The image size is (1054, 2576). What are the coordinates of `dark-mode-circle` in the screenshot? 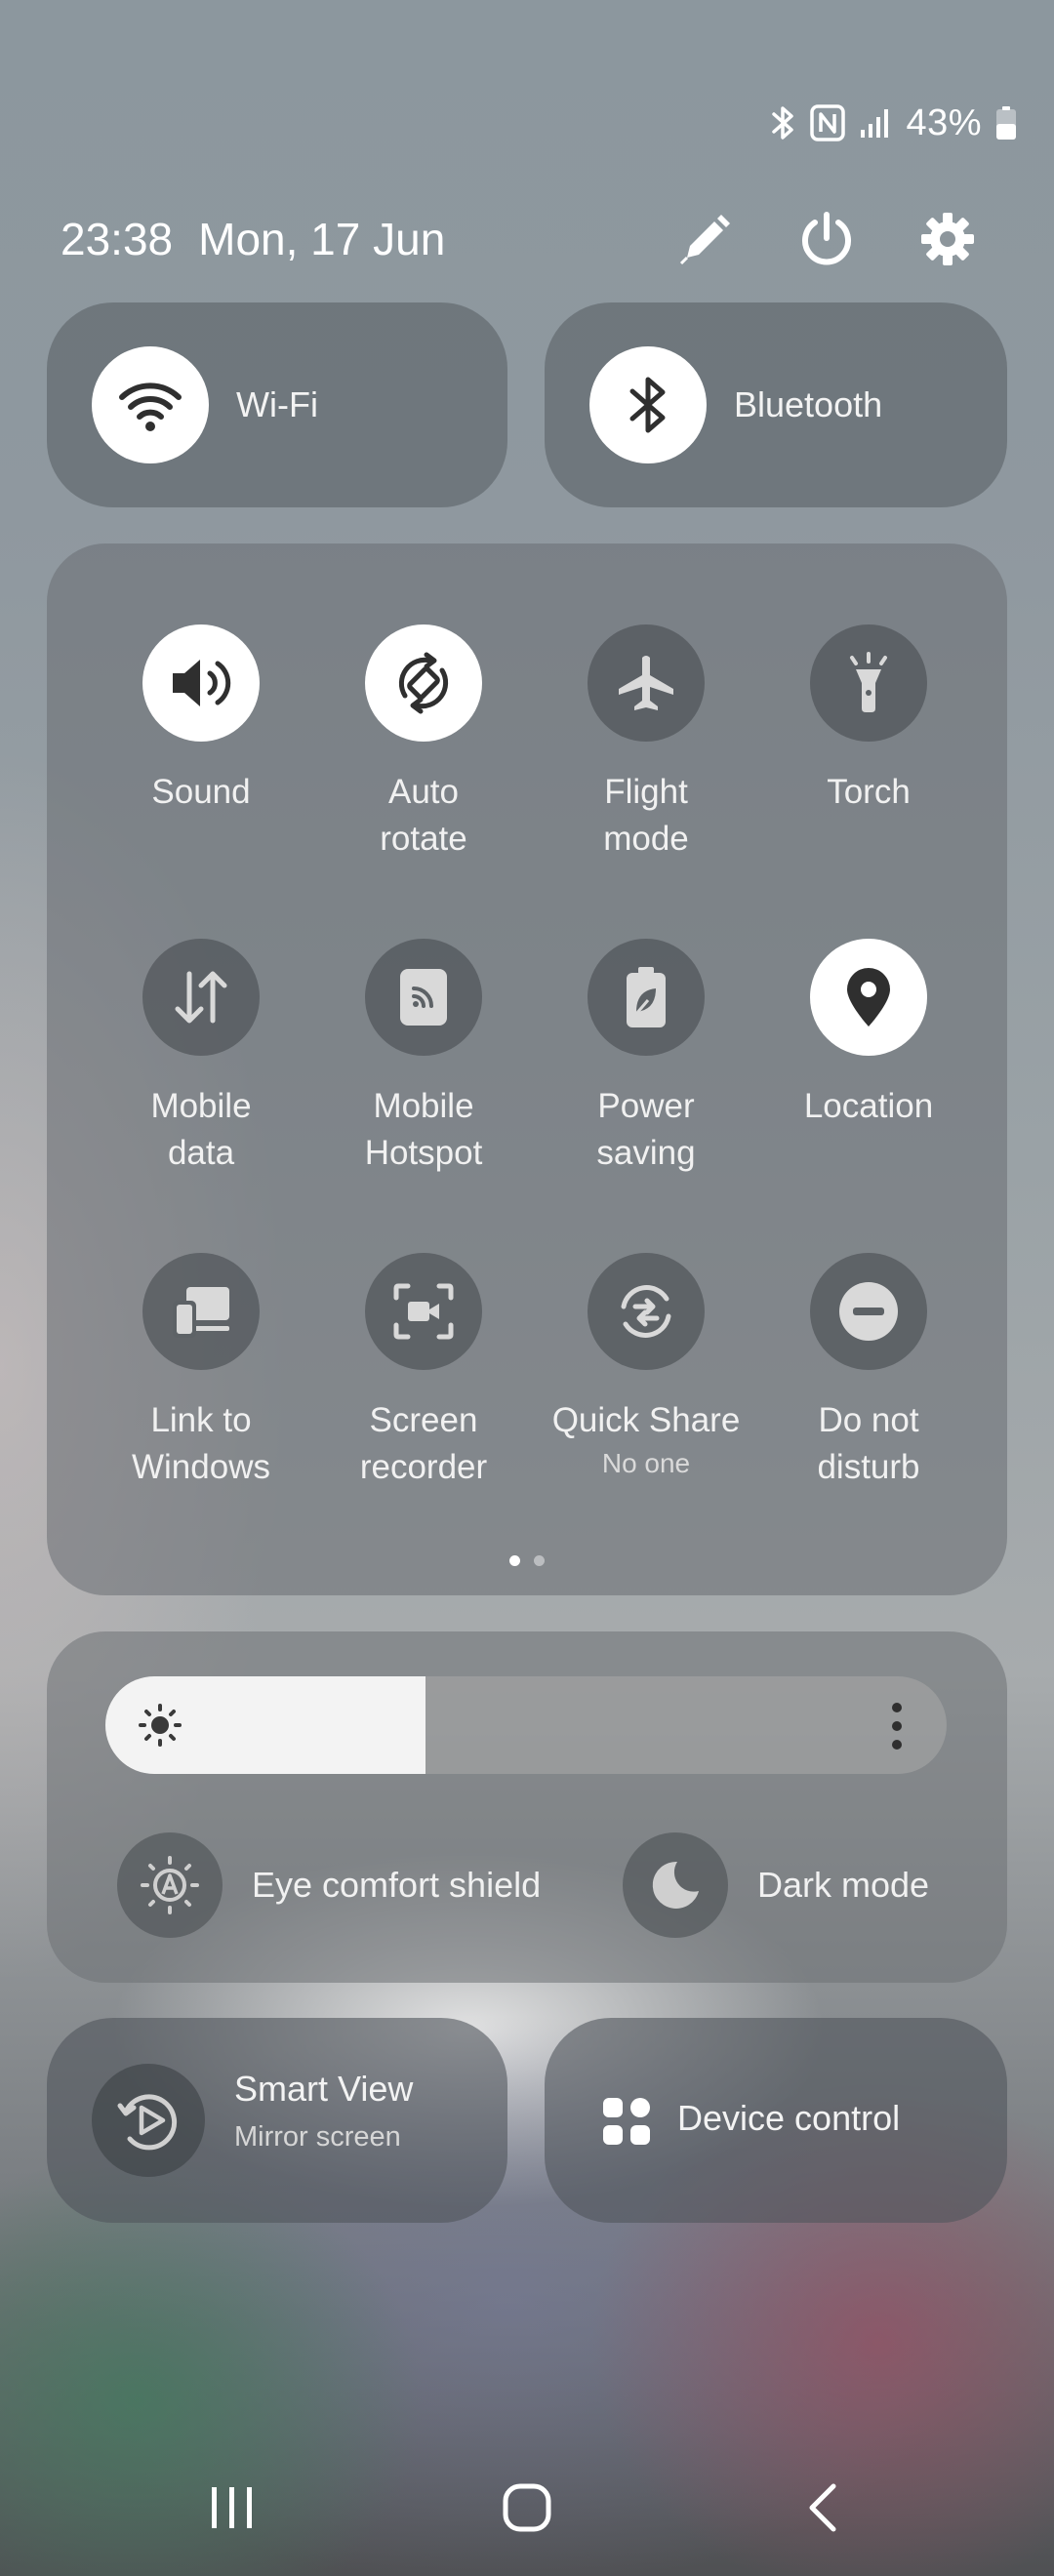 It's located at (675, 1885).